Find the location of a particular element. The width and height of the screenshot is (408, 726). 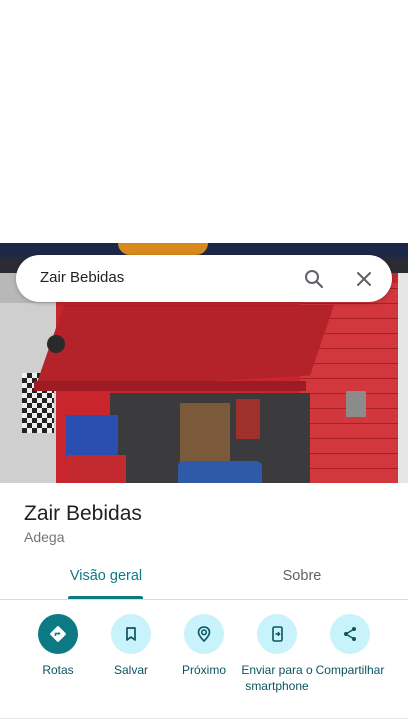

send-to-phone-button: Enviar para o smartphone is located at coordinates (277, 654).